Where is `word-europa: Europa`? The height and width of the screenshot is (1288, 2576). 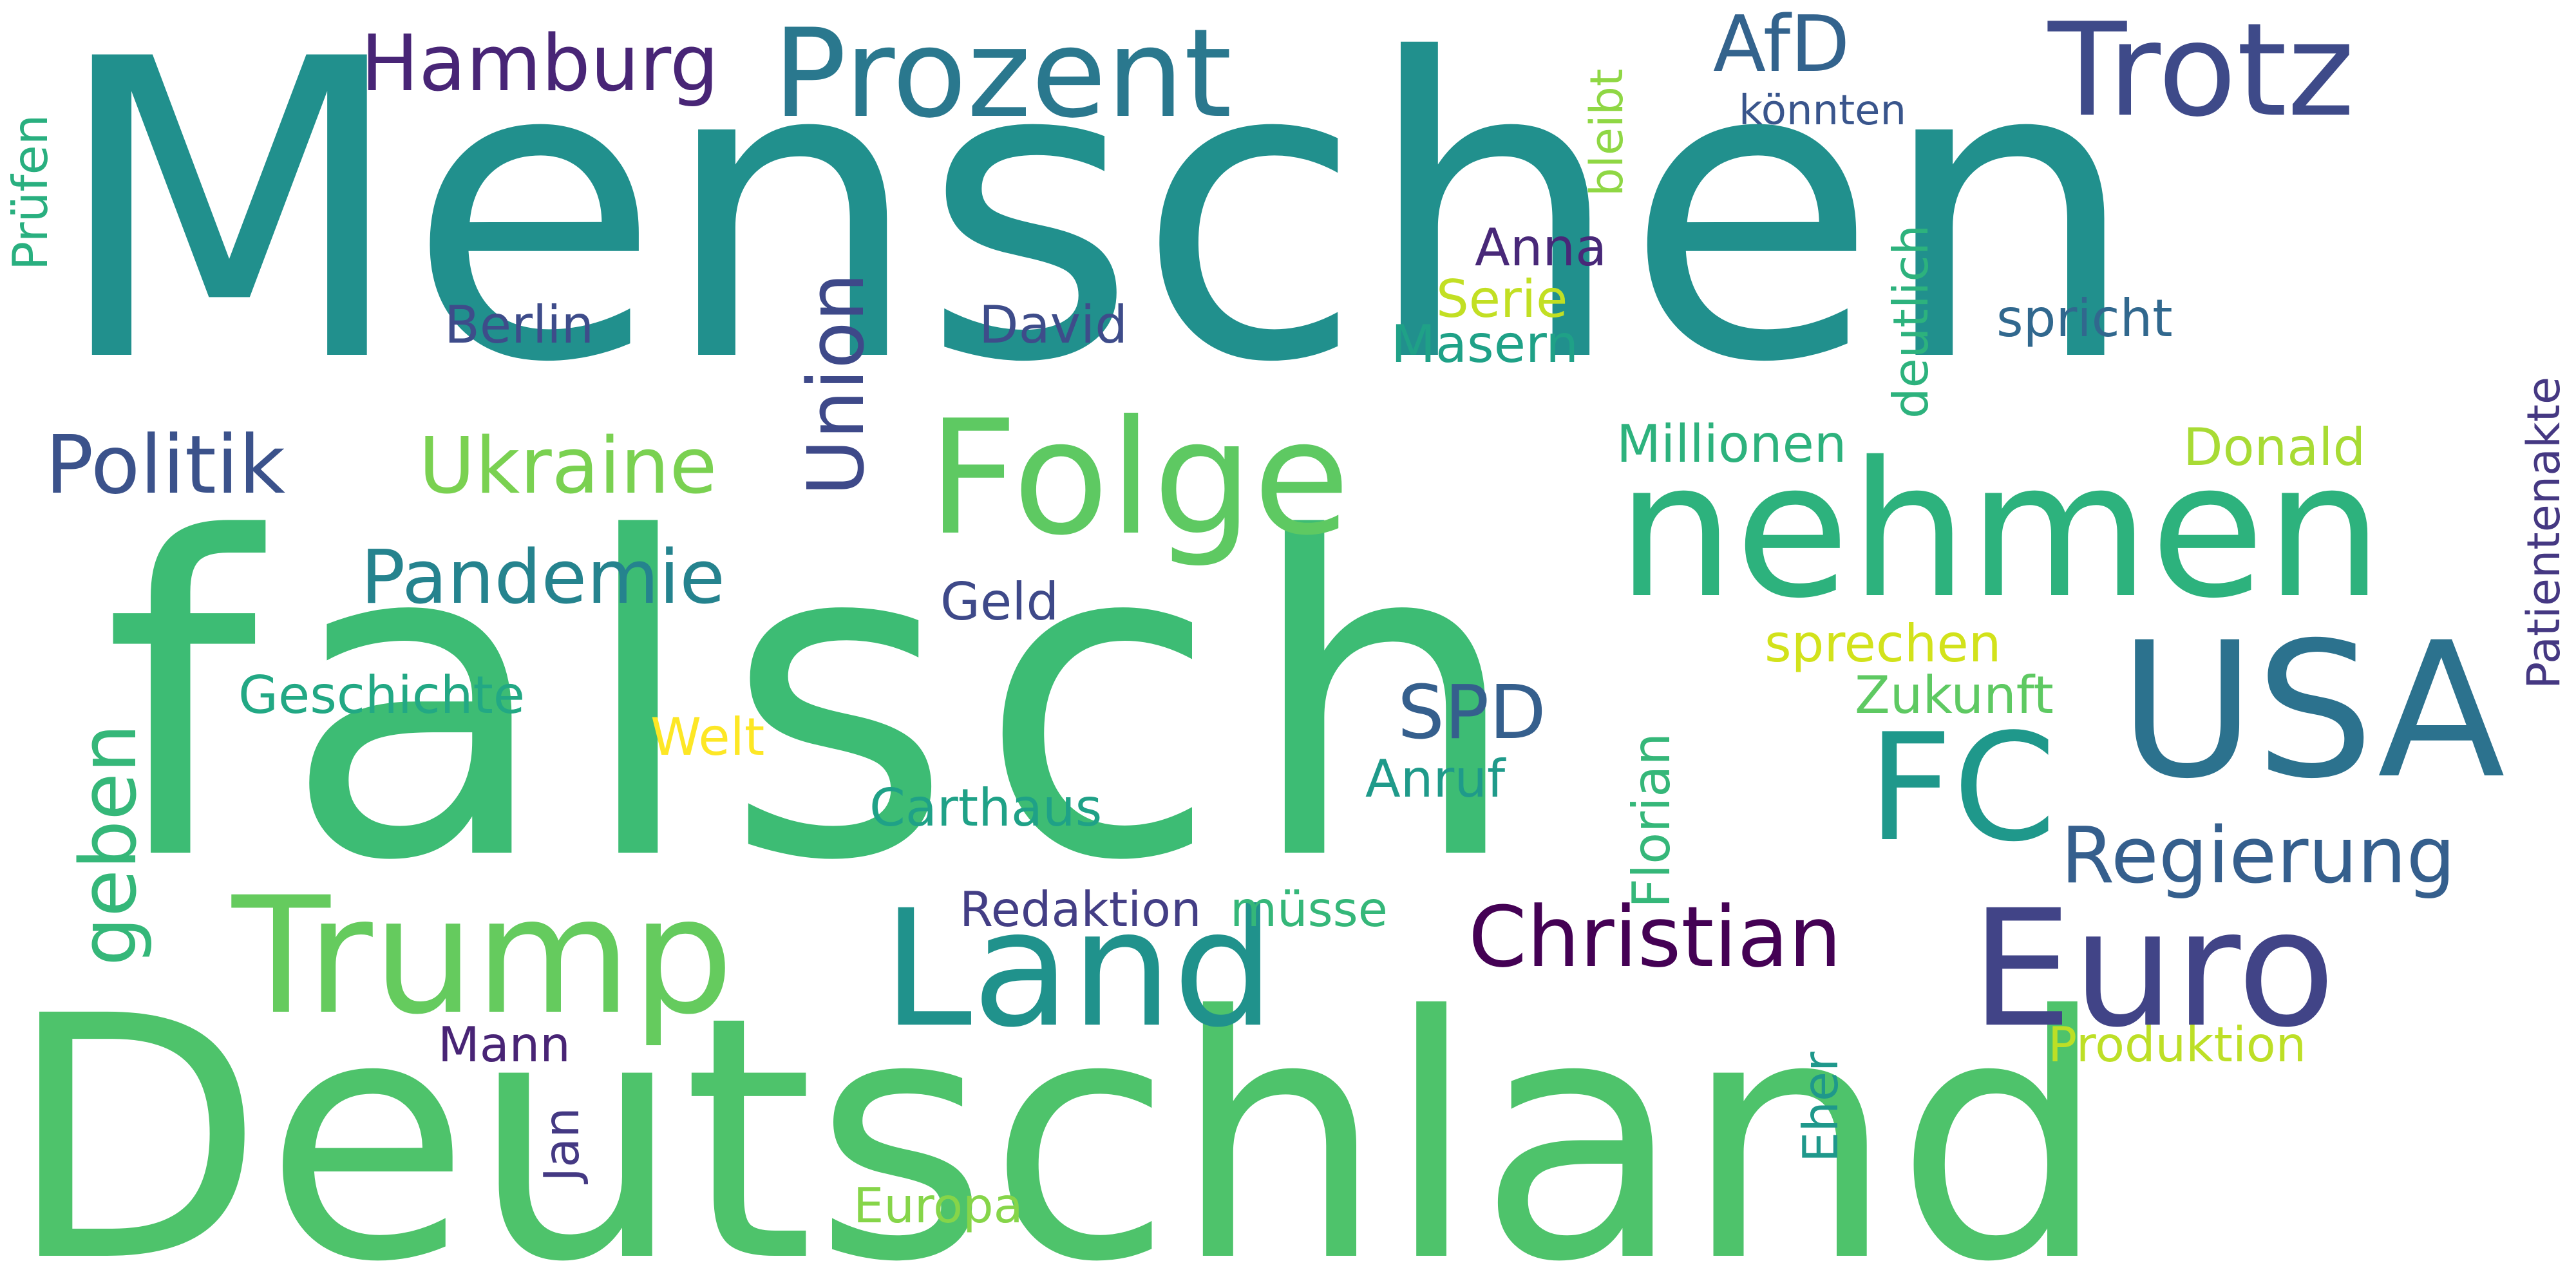 word-europa: Europa is located at coordinates (938, 1205).